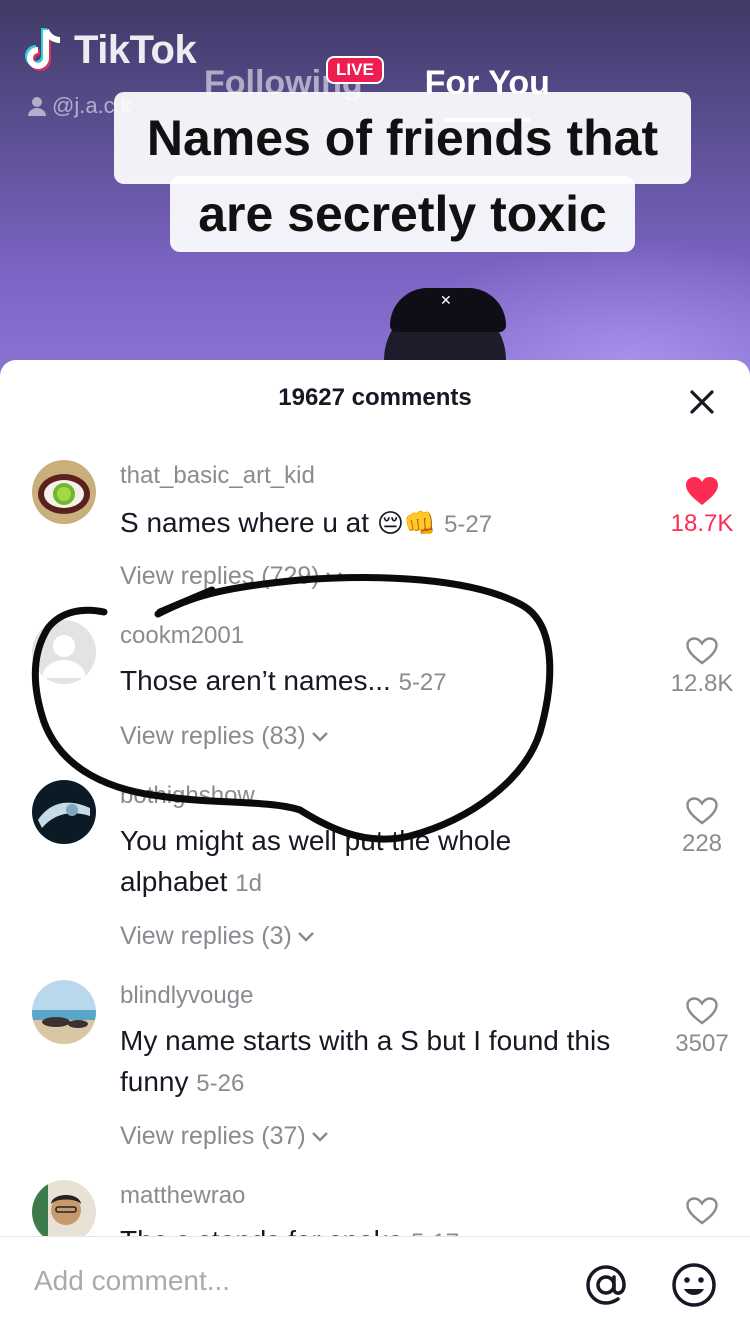 The image size is (750, 1334). What do you see at coordinates (375, 397) in the screenshot?
I see `comment-count-title: 19627 comments` at bounding box center [375, 397].